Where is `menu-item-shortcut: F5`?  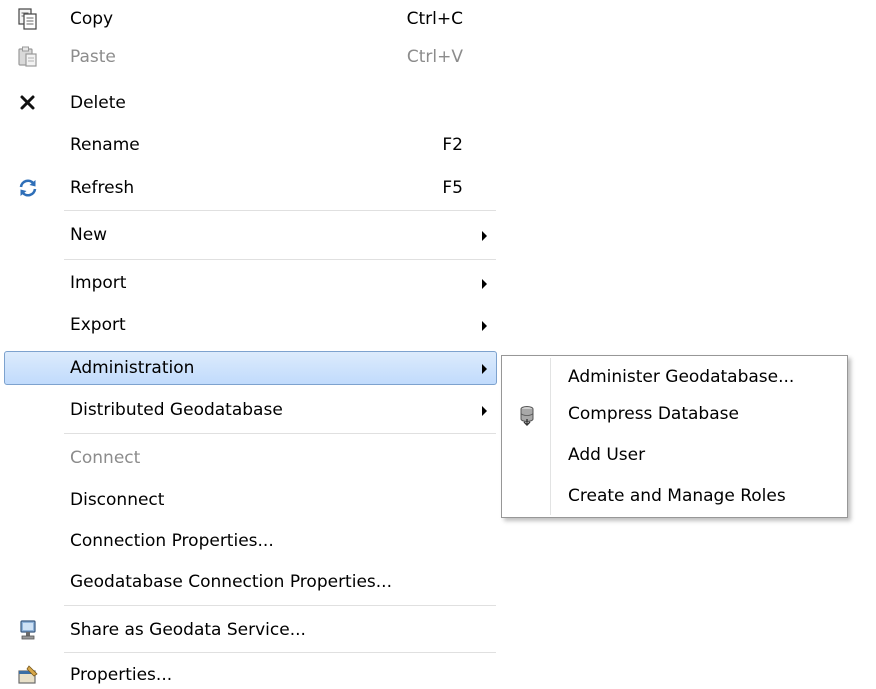
menu-item-shortcut: F5 is located at coordinates (452, 188).